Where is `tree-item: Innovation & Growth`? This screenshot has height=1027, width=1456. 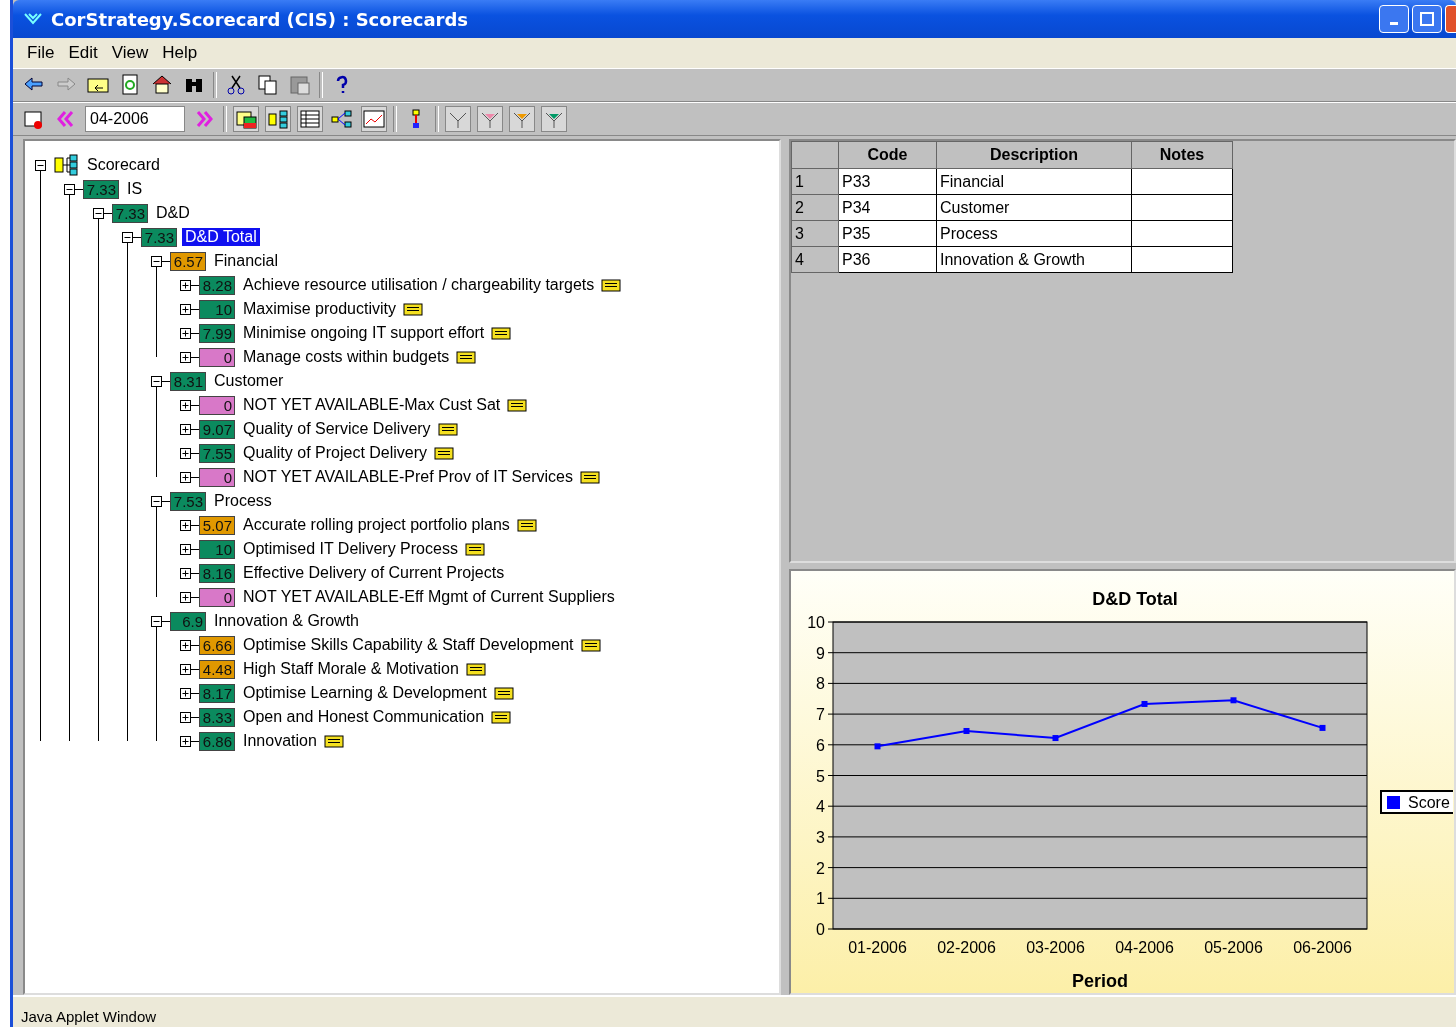
tree-item: Innovation & Growth is located at coordinates (286, 621).